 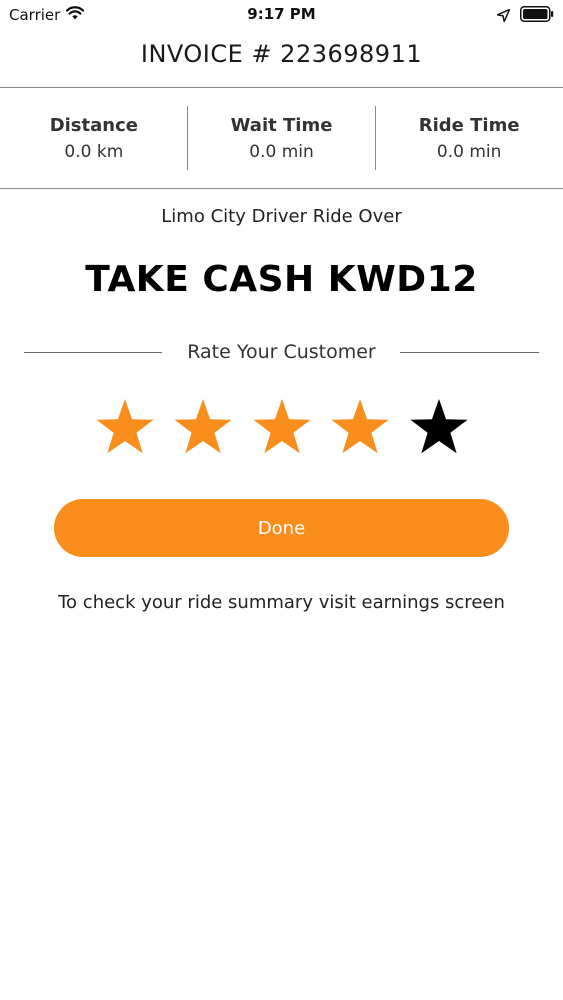 What do you see at coordinates (94, 152) in the screenshot?
I see `stat-value: 0.0 km` at bounding box center [94, 152].